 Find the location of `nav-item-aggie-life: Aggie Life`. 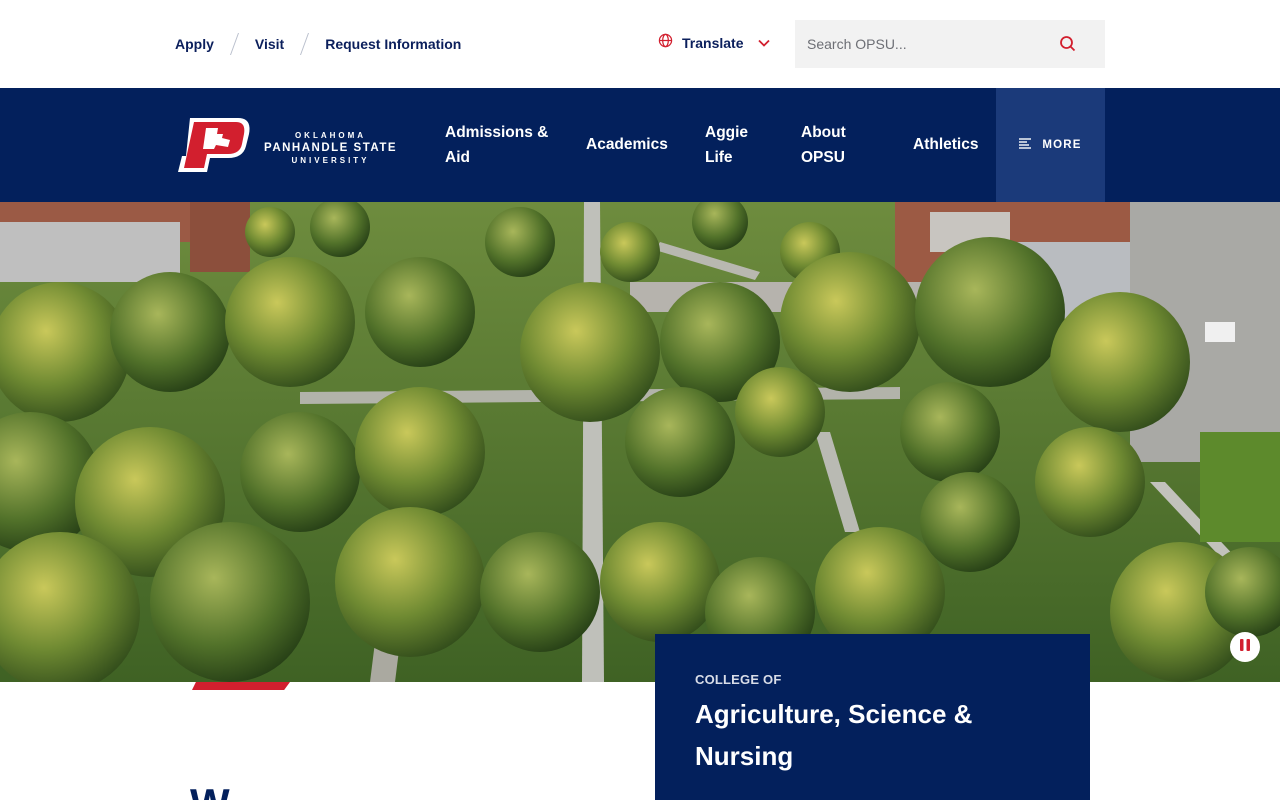

nav-item-aggie-life: Aggie Life is located at coordinates (726, 145).